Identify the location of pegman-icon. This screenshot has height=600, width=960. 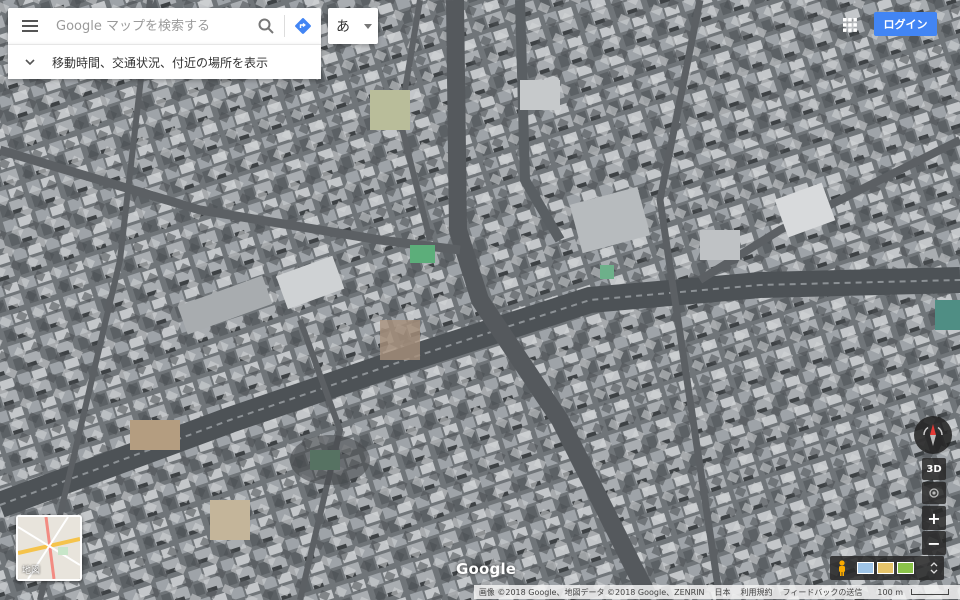
(842, 568).